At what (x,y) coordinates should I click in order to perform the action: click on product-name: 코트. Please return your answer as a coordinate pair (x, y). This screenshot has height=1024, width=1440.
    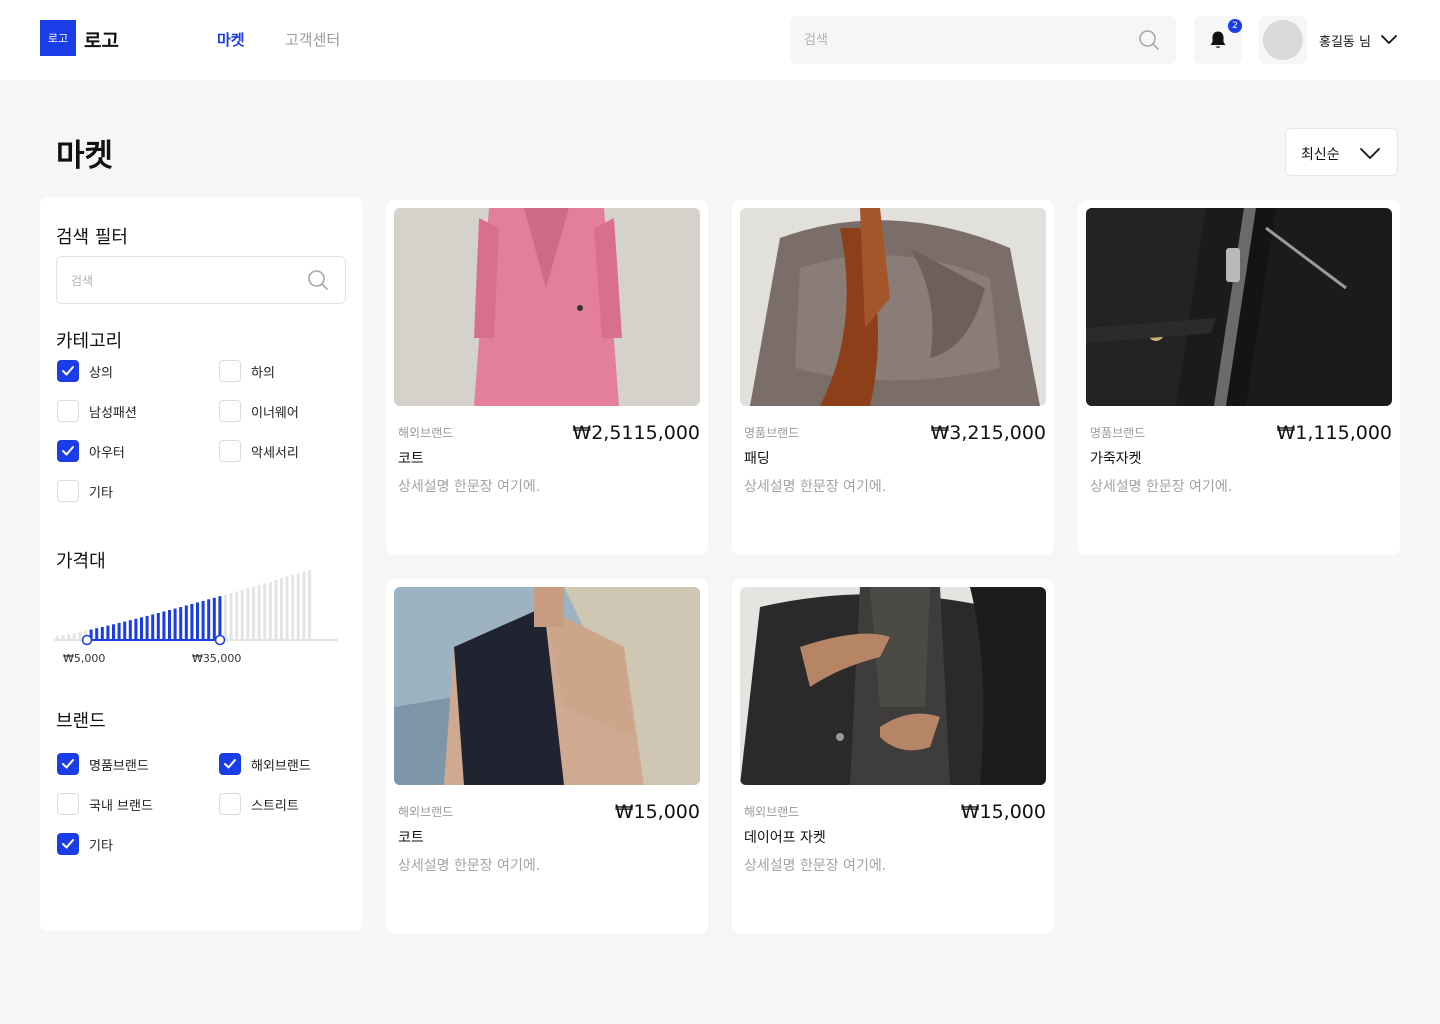
    Looking at the image, I should click on (411, 838).